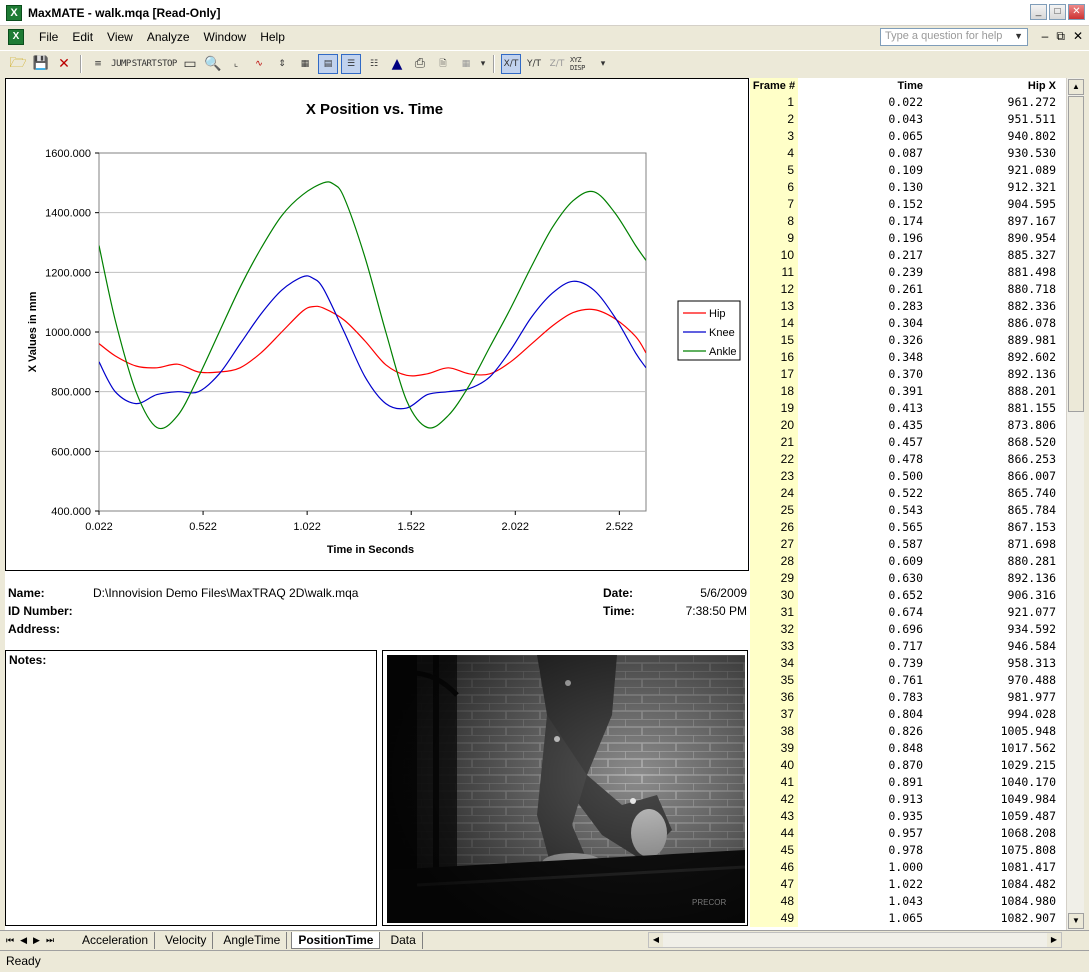 This screenshot has width=1089, height=972. What do you see at coordinates (996, 408) in the screenshot?
I see `hip-x-cell: 881.155` at bounding box center [996, 408].